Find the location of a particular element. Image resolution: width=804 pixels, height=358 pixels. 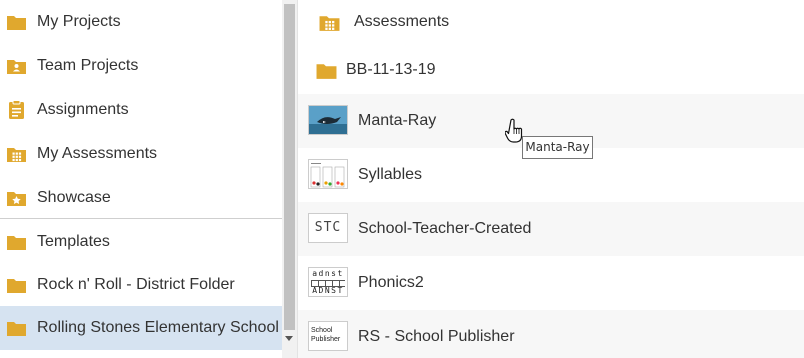

sidebar-item-my-assessments: My Assessments is located at coordinates (141, 154).